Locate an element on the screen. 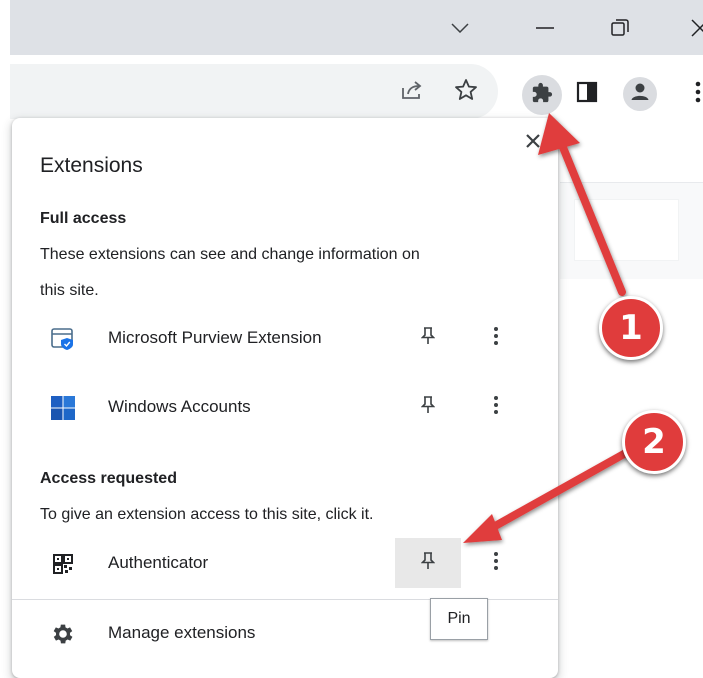 The height and width of the screenshot is (678, 703). qr-code-icon is located at coordinates (63, 564).